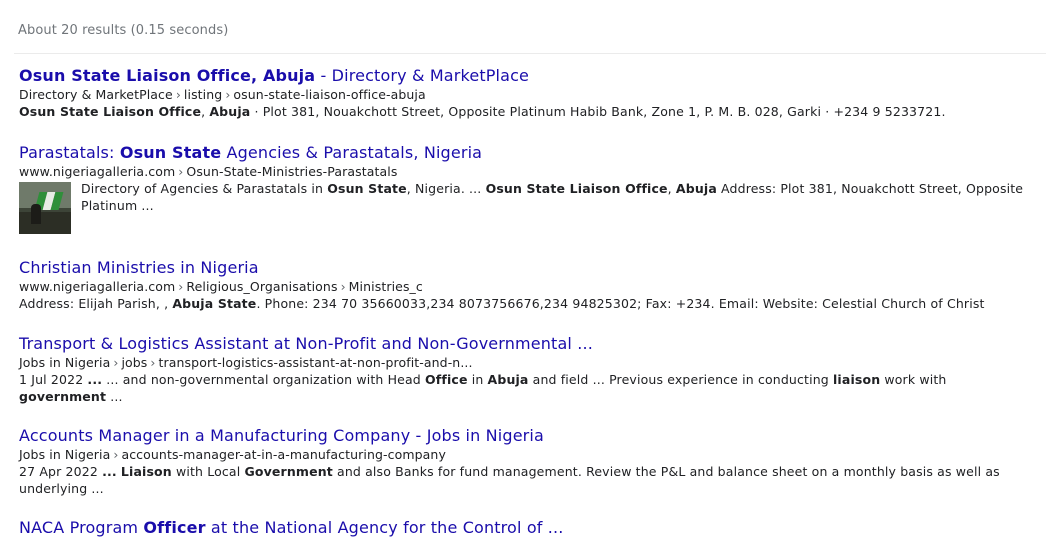  I want to click on highlighted-text: liaison, so click(856, 379).